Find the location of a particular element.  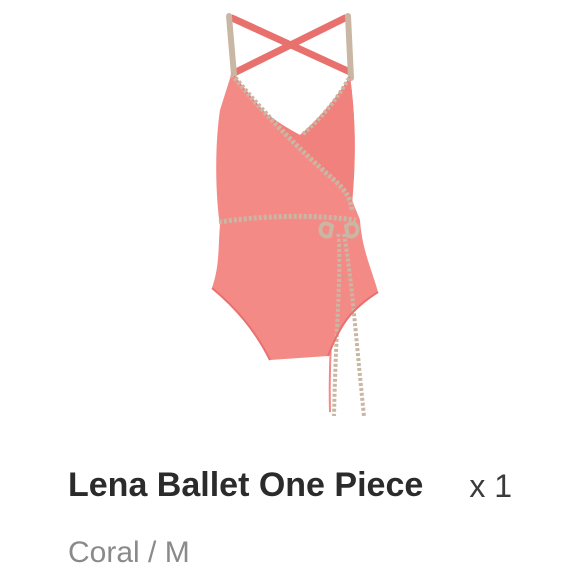

variant-label: Coral / M is located at coordinates (129, 552).